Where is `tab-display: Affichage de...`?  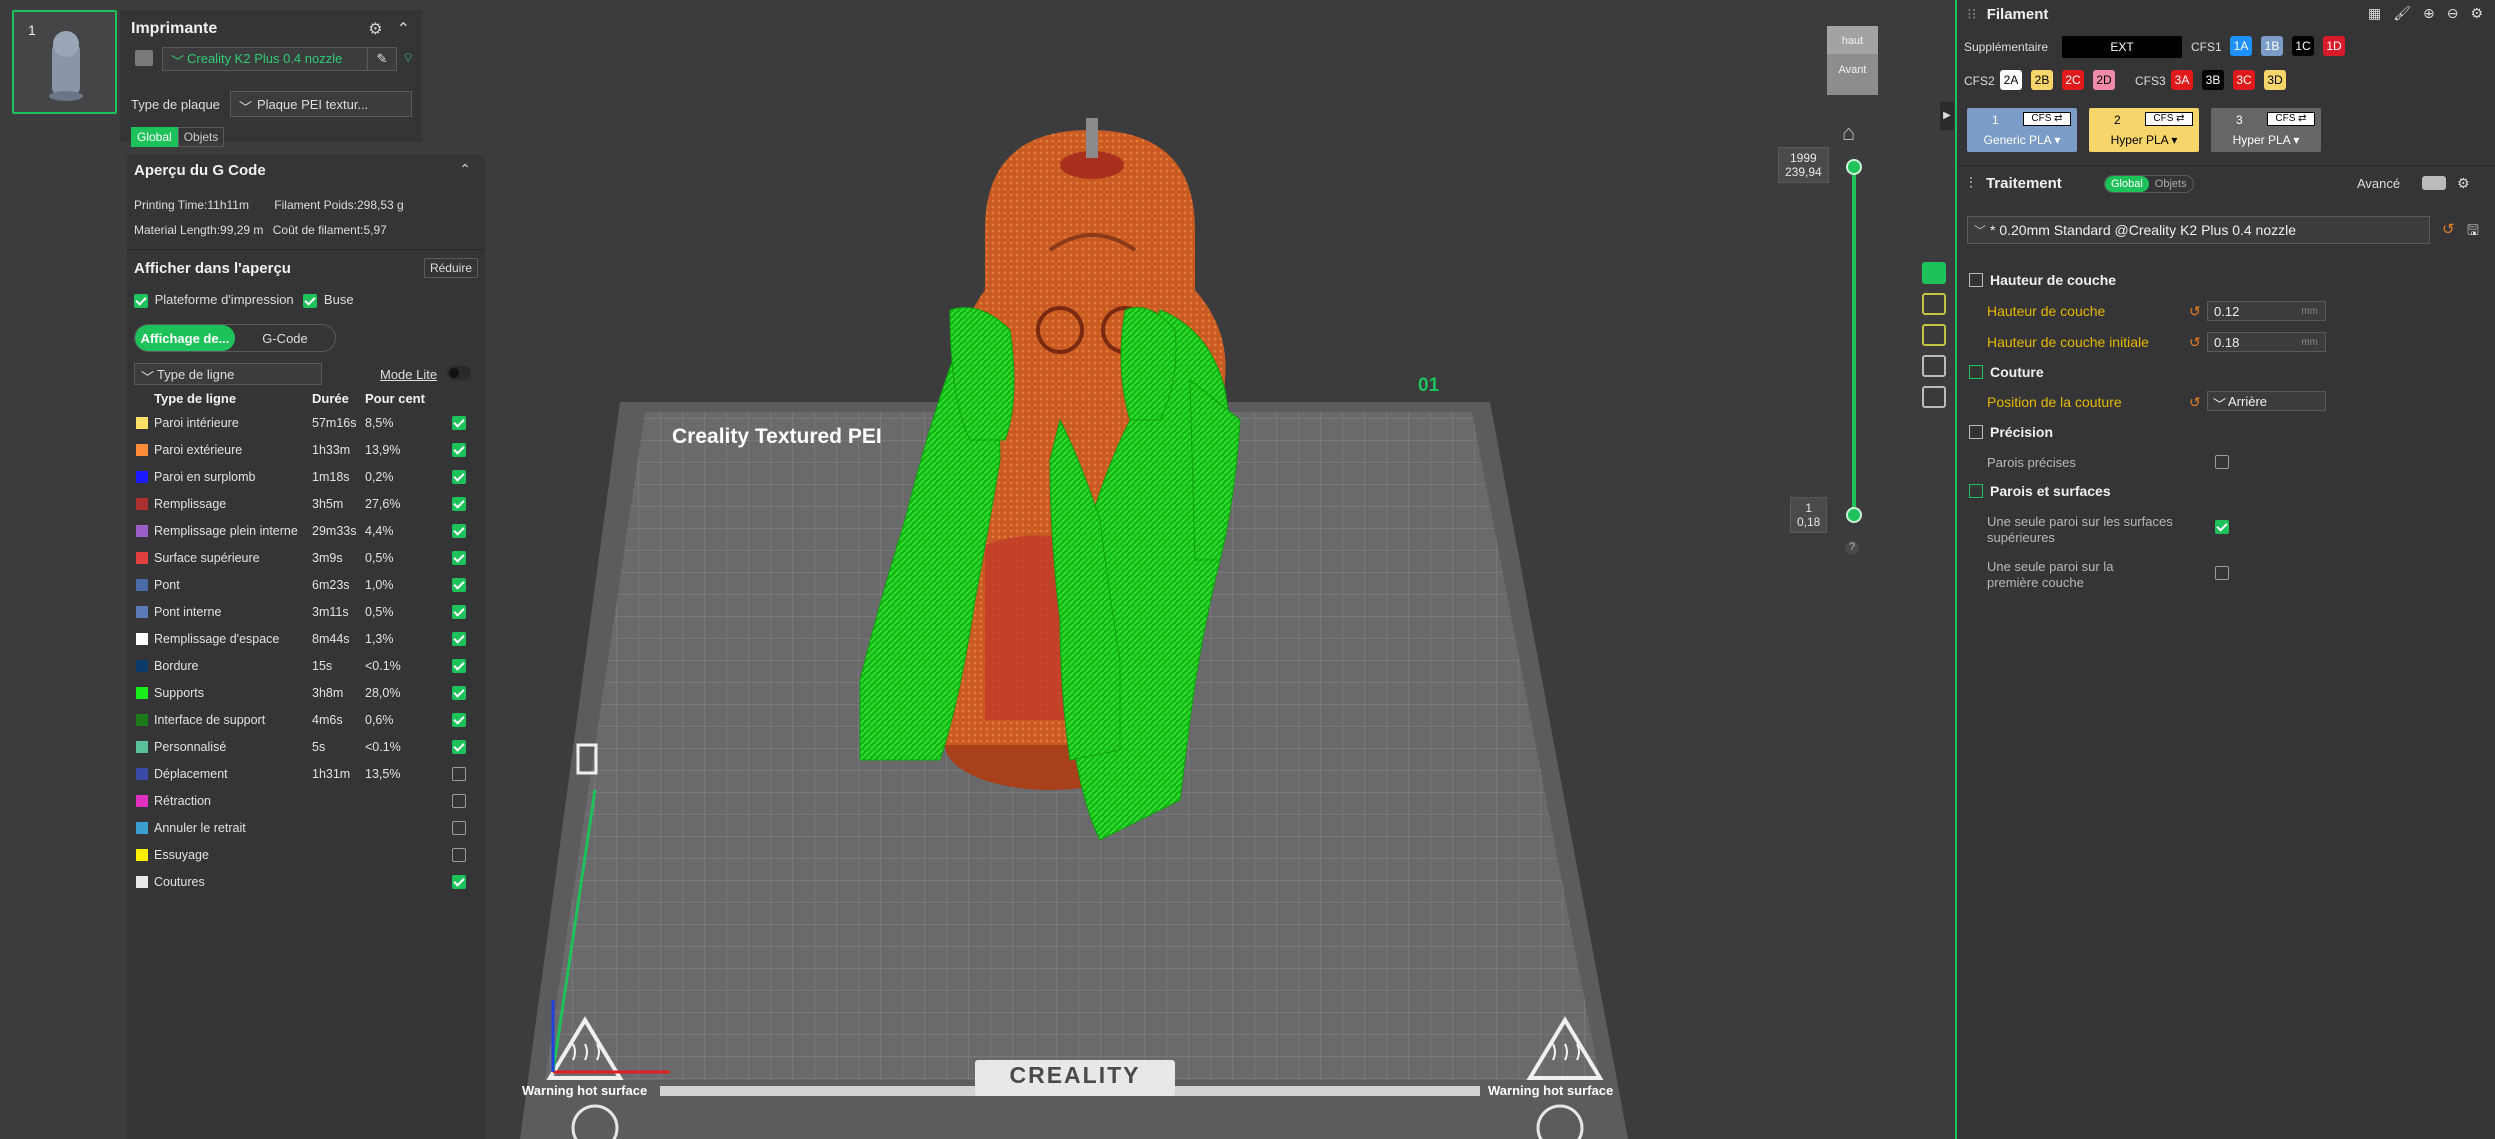
tab-display: Affichage de... is located at coordinates (185, 338).